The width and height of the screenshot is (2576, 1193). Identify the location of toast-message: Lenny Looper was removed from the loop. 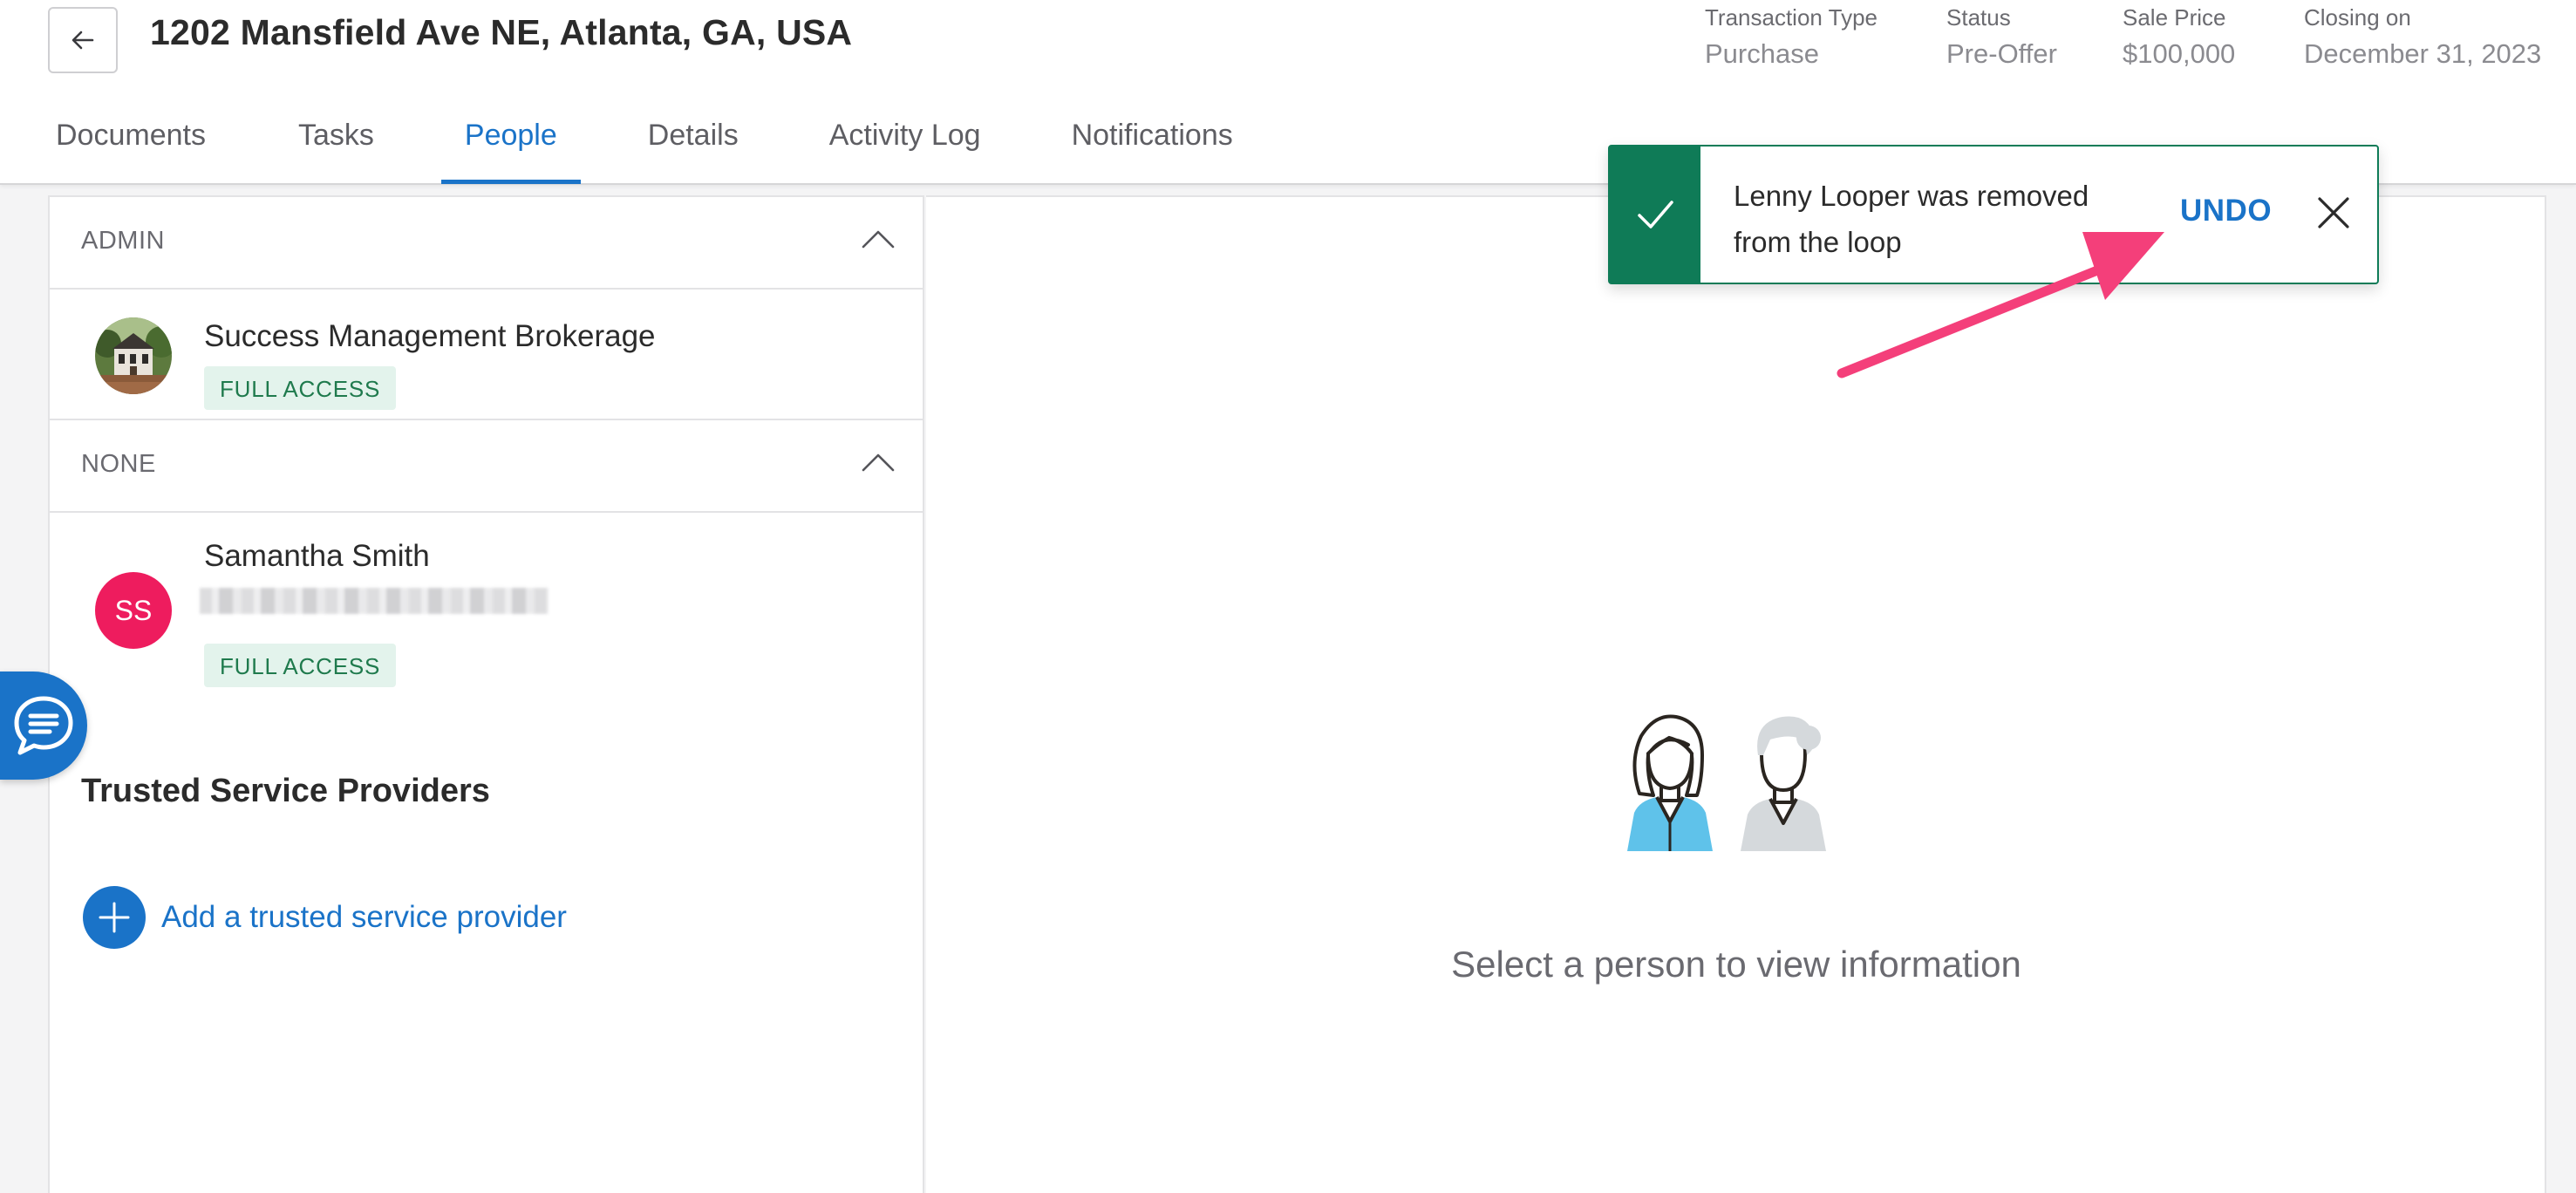
(1911, 219).